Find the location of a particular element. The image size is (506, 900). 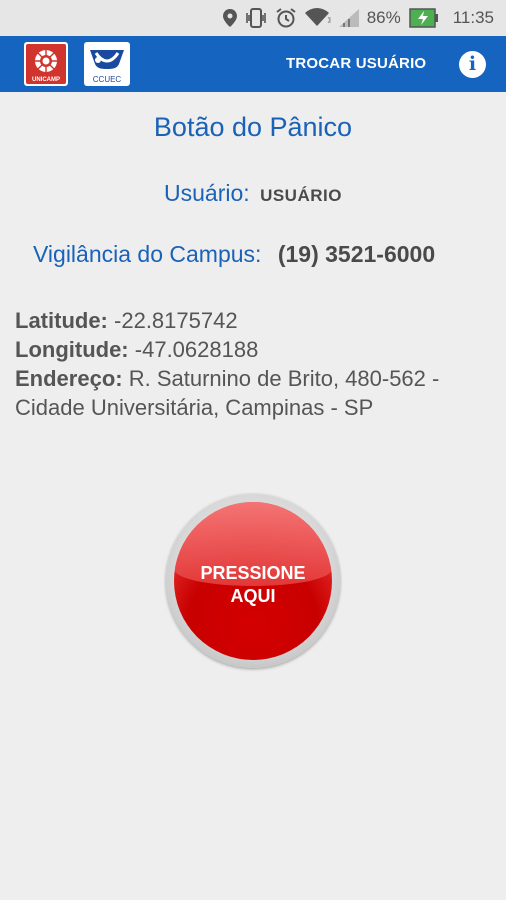

user-line: Usuário: USUÁRIO is located at coordinates (253, 193).